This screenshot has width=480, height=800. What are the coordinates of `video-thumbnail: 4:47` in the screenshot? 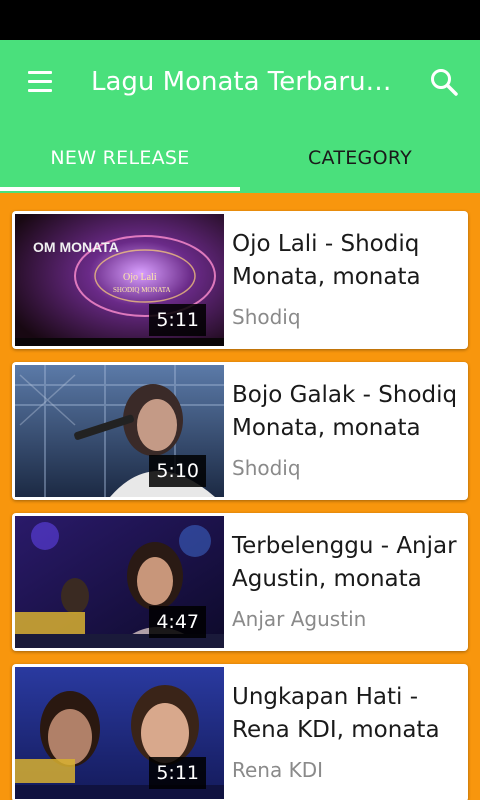 It's located at (119, 582).